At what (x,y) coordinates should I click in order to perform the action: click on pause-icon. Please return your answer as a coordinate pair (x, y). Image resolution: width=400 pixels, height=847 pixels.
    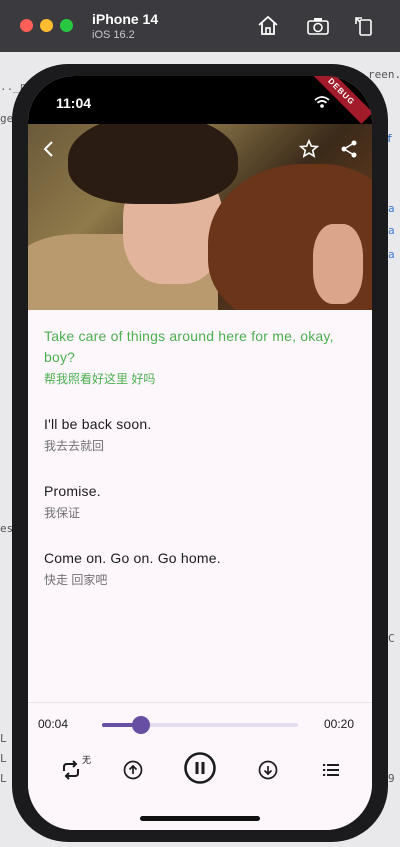
    Looking at the image, I should click on (200, 768).